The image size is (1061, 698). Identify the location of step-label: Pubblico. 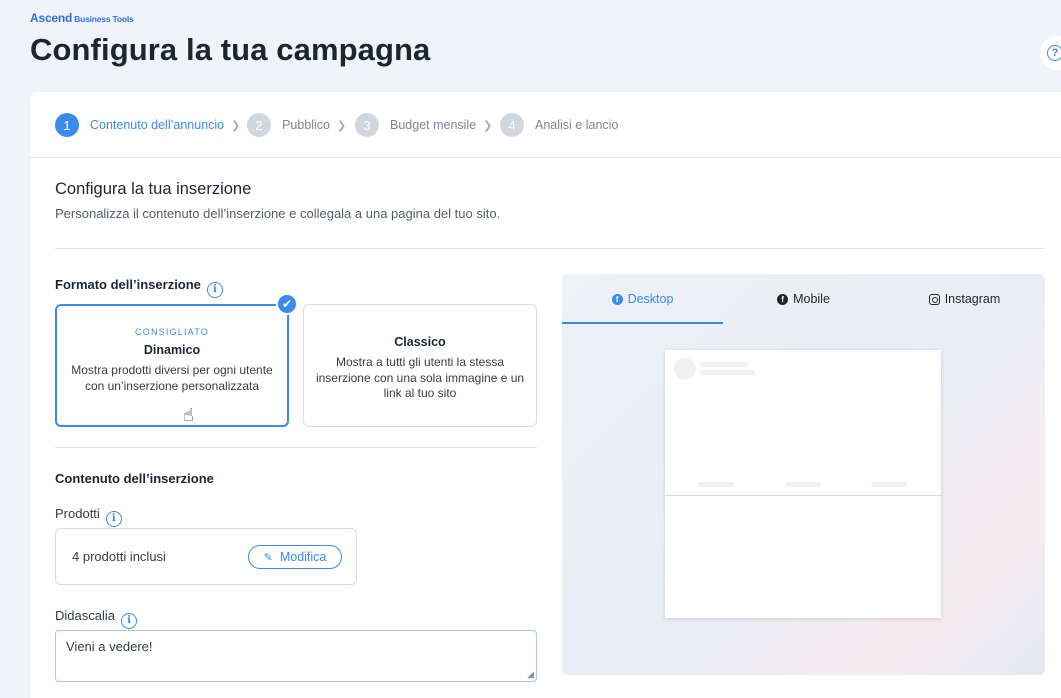
(306, 125).